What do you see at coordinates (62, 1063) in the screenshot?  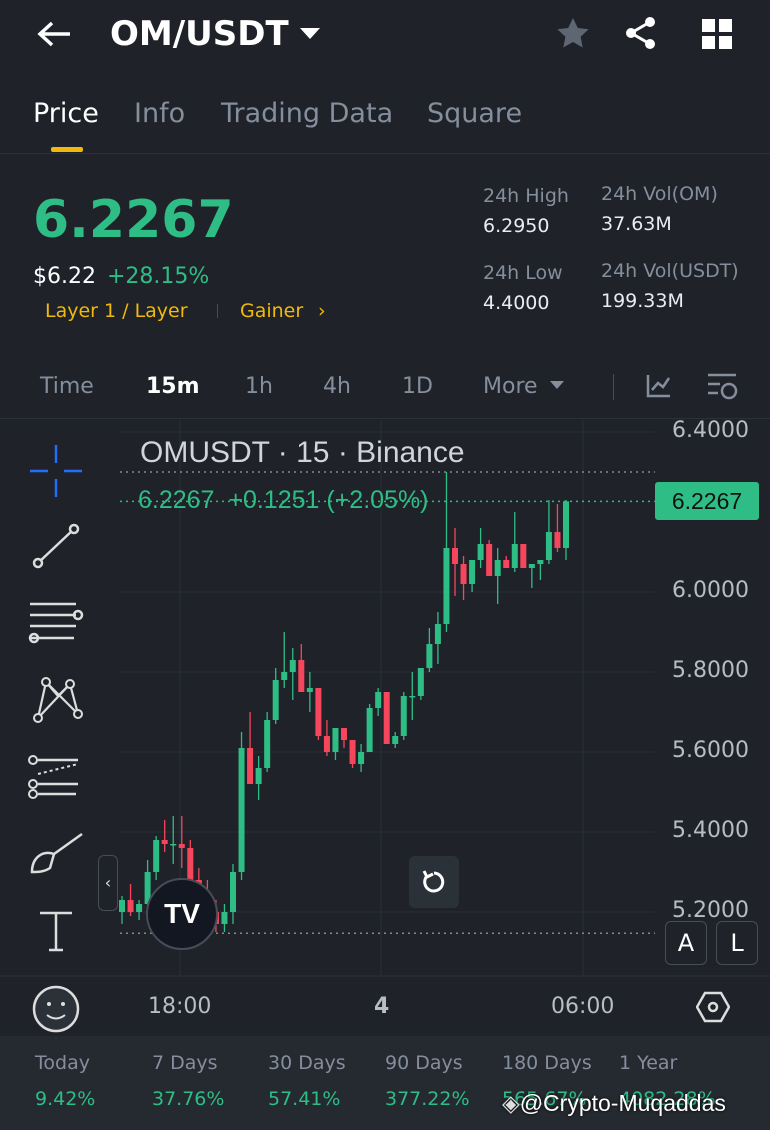 I see `perf-label: Today` at bounding box center [62, 1063].